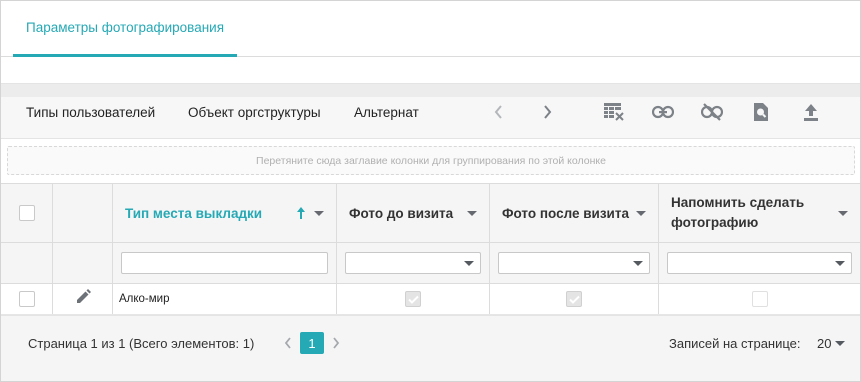 This screenshot has width=861, height=382. I want to click on row-before-cell, so click(413, 299).